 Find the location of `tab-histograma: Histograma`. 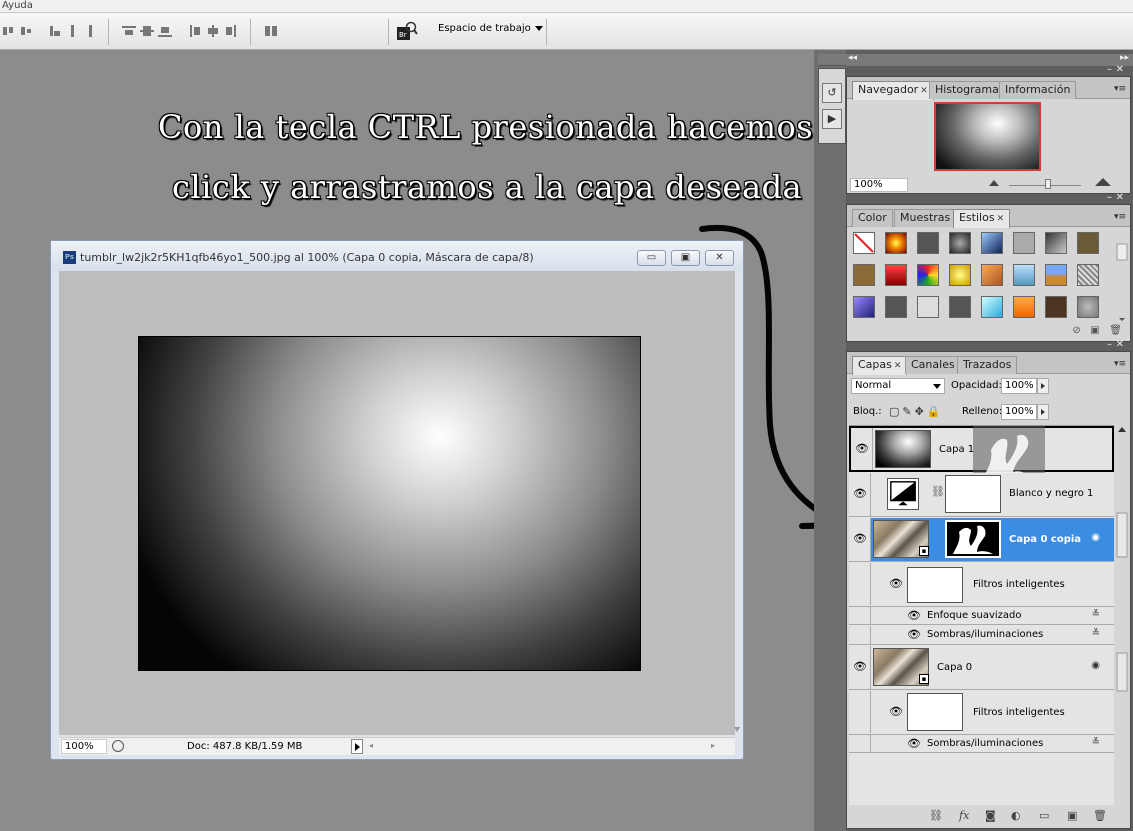

tab-histograma: Histograma is located at coordinates (967, 90).